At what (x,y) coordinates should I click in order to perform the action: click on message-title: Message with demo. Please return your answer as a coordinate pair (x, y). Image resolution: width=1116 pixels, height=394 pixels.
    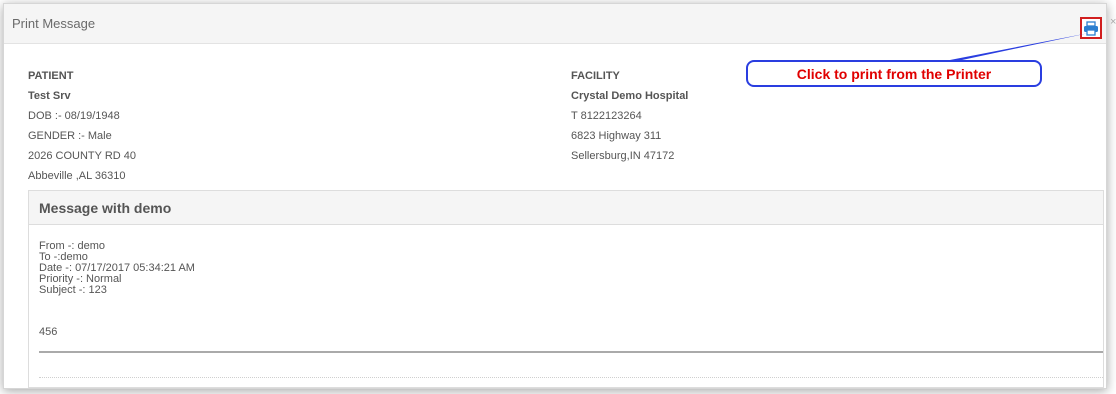
    Looking at the image, I should click on (566, 208).